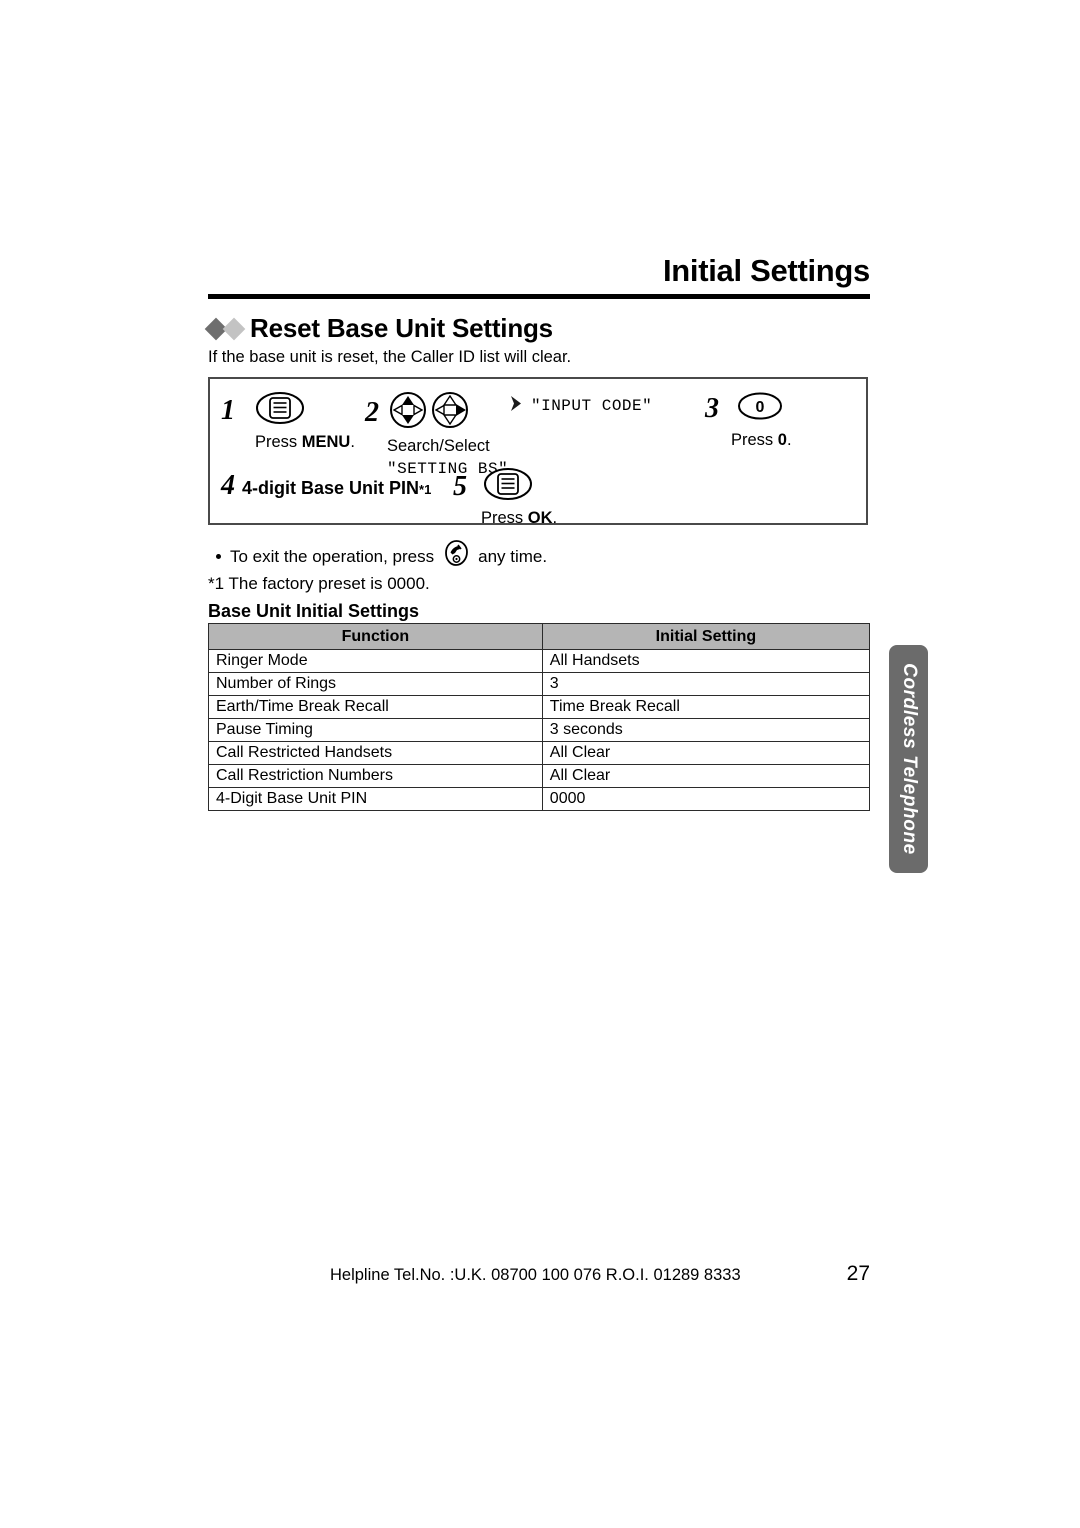  I want to click on side-tab-label: Cordless Telephone, so click(909, 759).